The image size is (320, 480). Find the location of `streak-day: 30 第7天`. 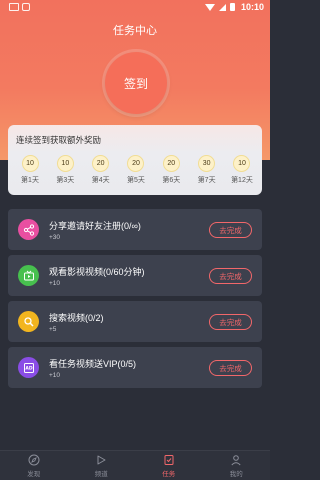

streak-day: 30 第7天 is located at coordinates (207, 170).